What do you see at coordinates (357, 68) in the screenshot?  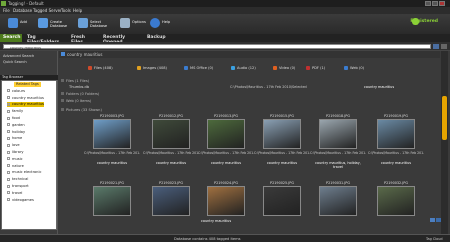 I see `file-type-label: Web (0)` at bounding box center [357, 68].